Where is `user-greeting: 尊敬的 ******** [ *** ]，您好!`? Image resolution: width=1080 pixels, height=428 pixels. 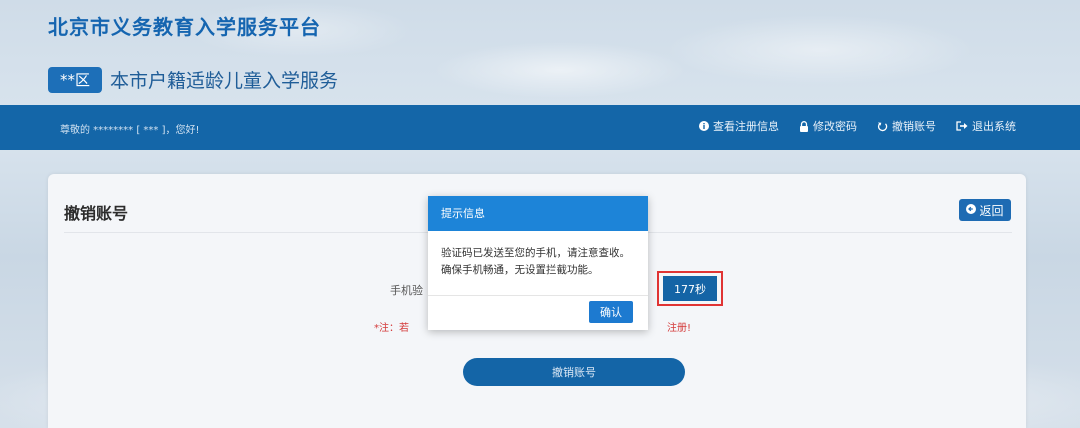 user-greeting: 尊敬的 ******** [ *** ]，您好! is located at coordinates (130, 130).